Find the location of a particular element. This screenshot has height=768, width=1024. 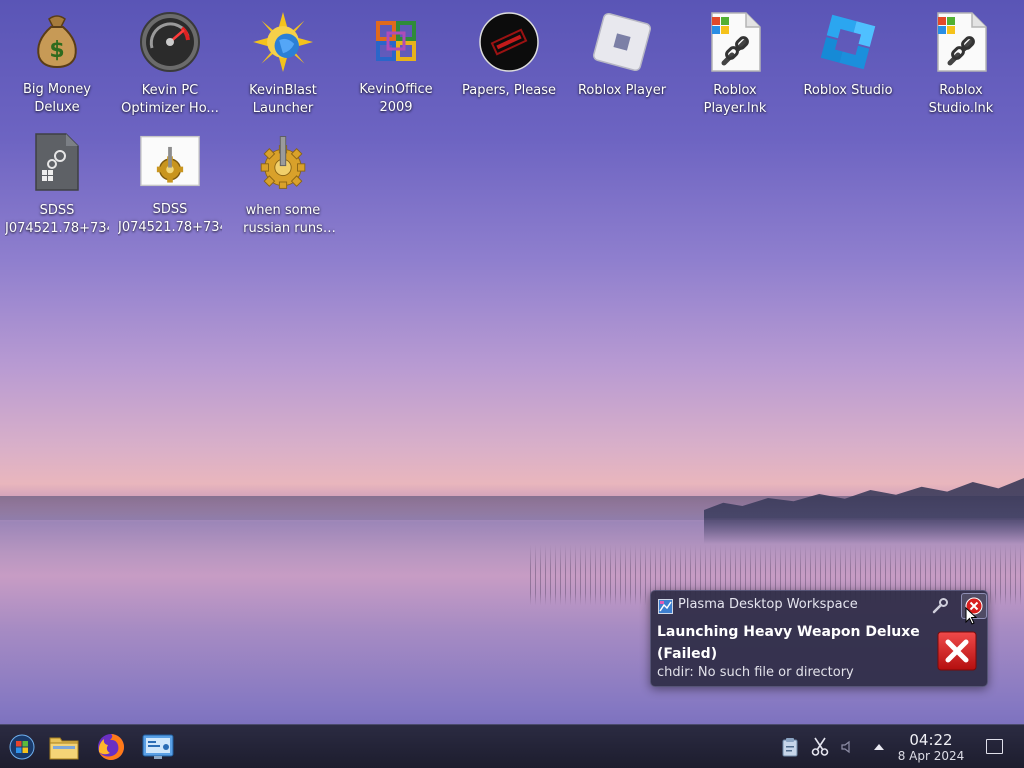

papers-please-icon is located at coordinates (509, 42).